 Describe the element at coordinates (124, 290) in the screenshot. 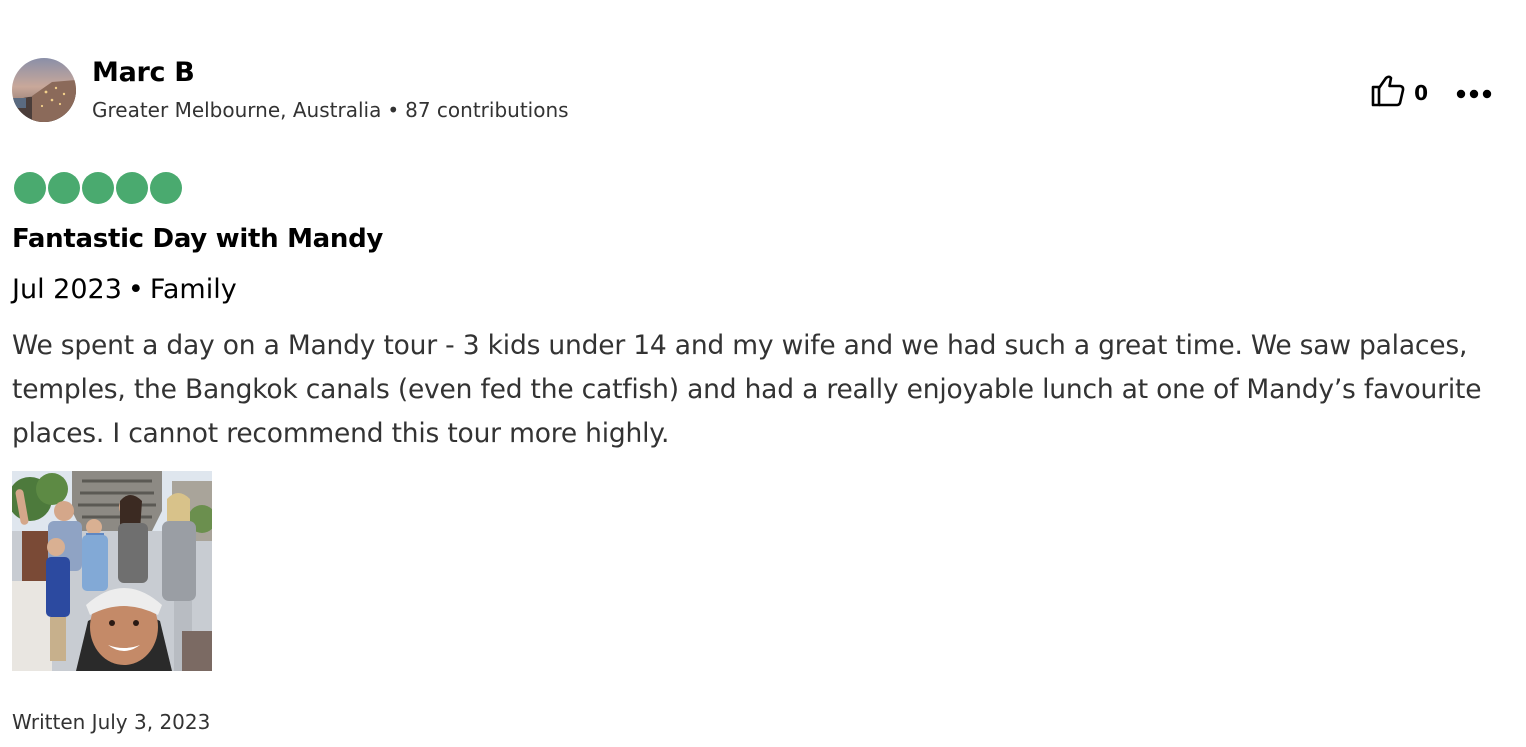

I see `review-date-trip: Jul 2023 • Family` at that location.